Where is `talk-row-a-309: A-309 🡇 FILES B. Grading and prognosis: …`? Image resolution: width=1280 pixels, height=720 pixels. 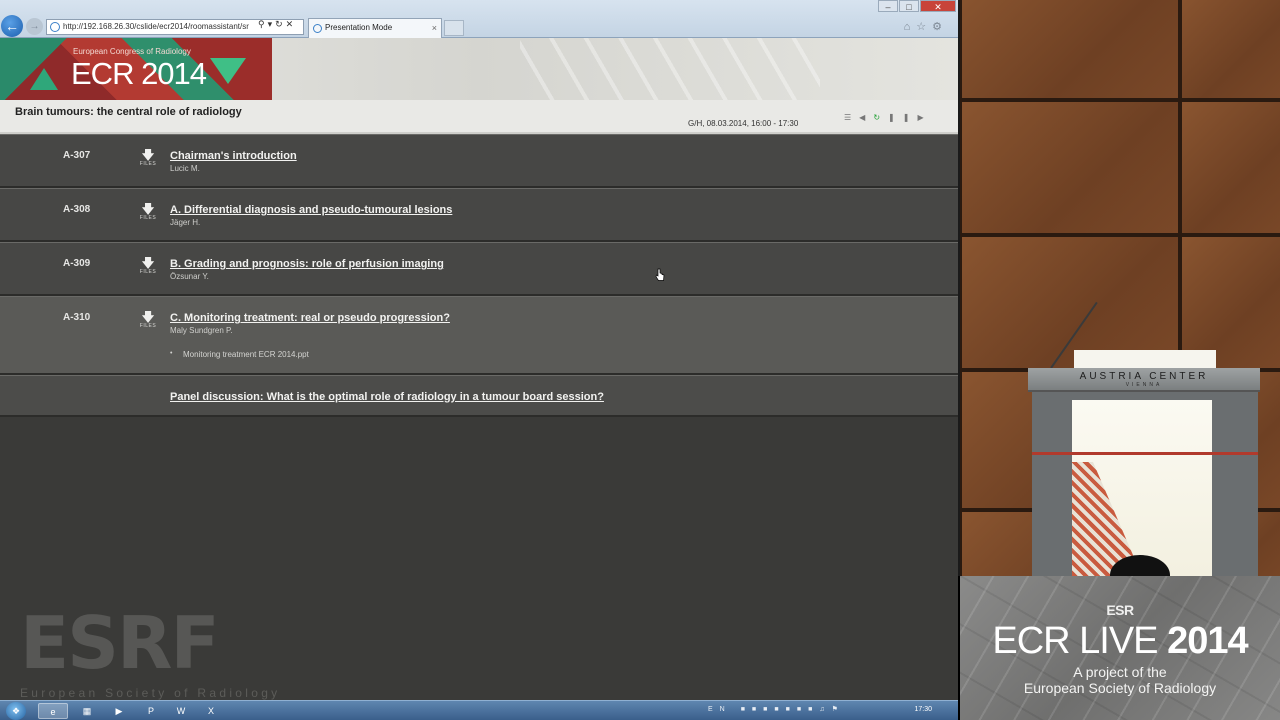 talk-row-a-309: A-309 🡇 FILES B. Grading and prognosis: … is located at coordinates (479, 269).